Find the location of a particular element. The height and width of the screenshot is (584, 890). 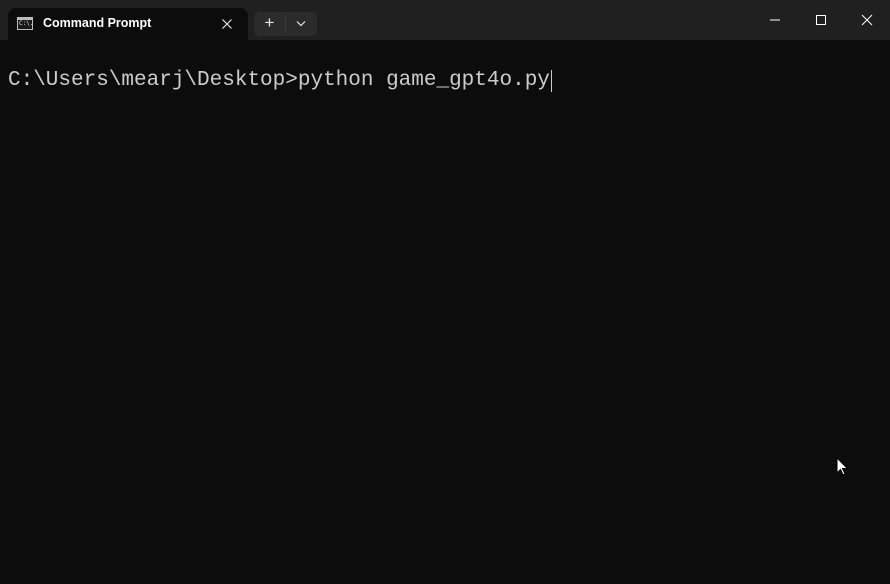

cmd-icon: C:\. is located at coordinates (25, 23).